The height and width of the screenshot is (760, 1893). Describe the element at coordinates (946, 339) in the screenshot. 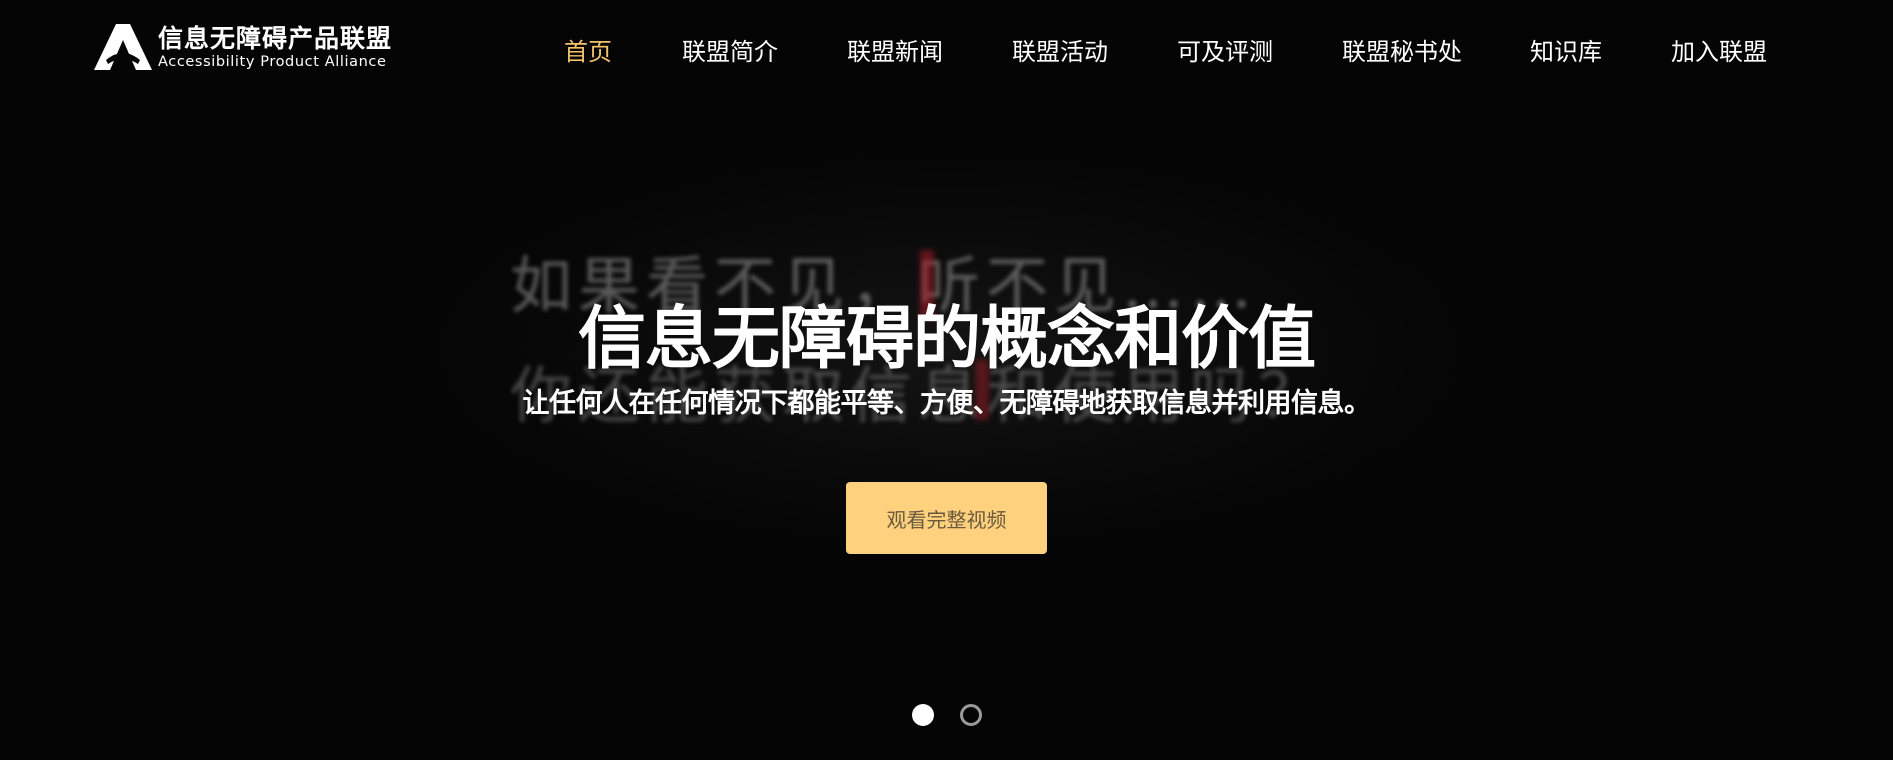

I see `hero-title: 信息无障碍的概念和价值` at that location.